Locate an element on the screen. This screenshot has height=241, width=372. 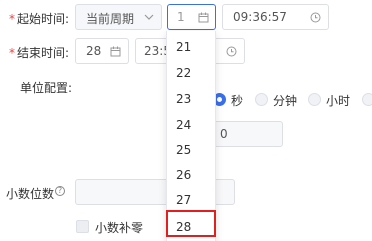
decimal-places-label: 小数位数 is located at coordinates (30, 194).